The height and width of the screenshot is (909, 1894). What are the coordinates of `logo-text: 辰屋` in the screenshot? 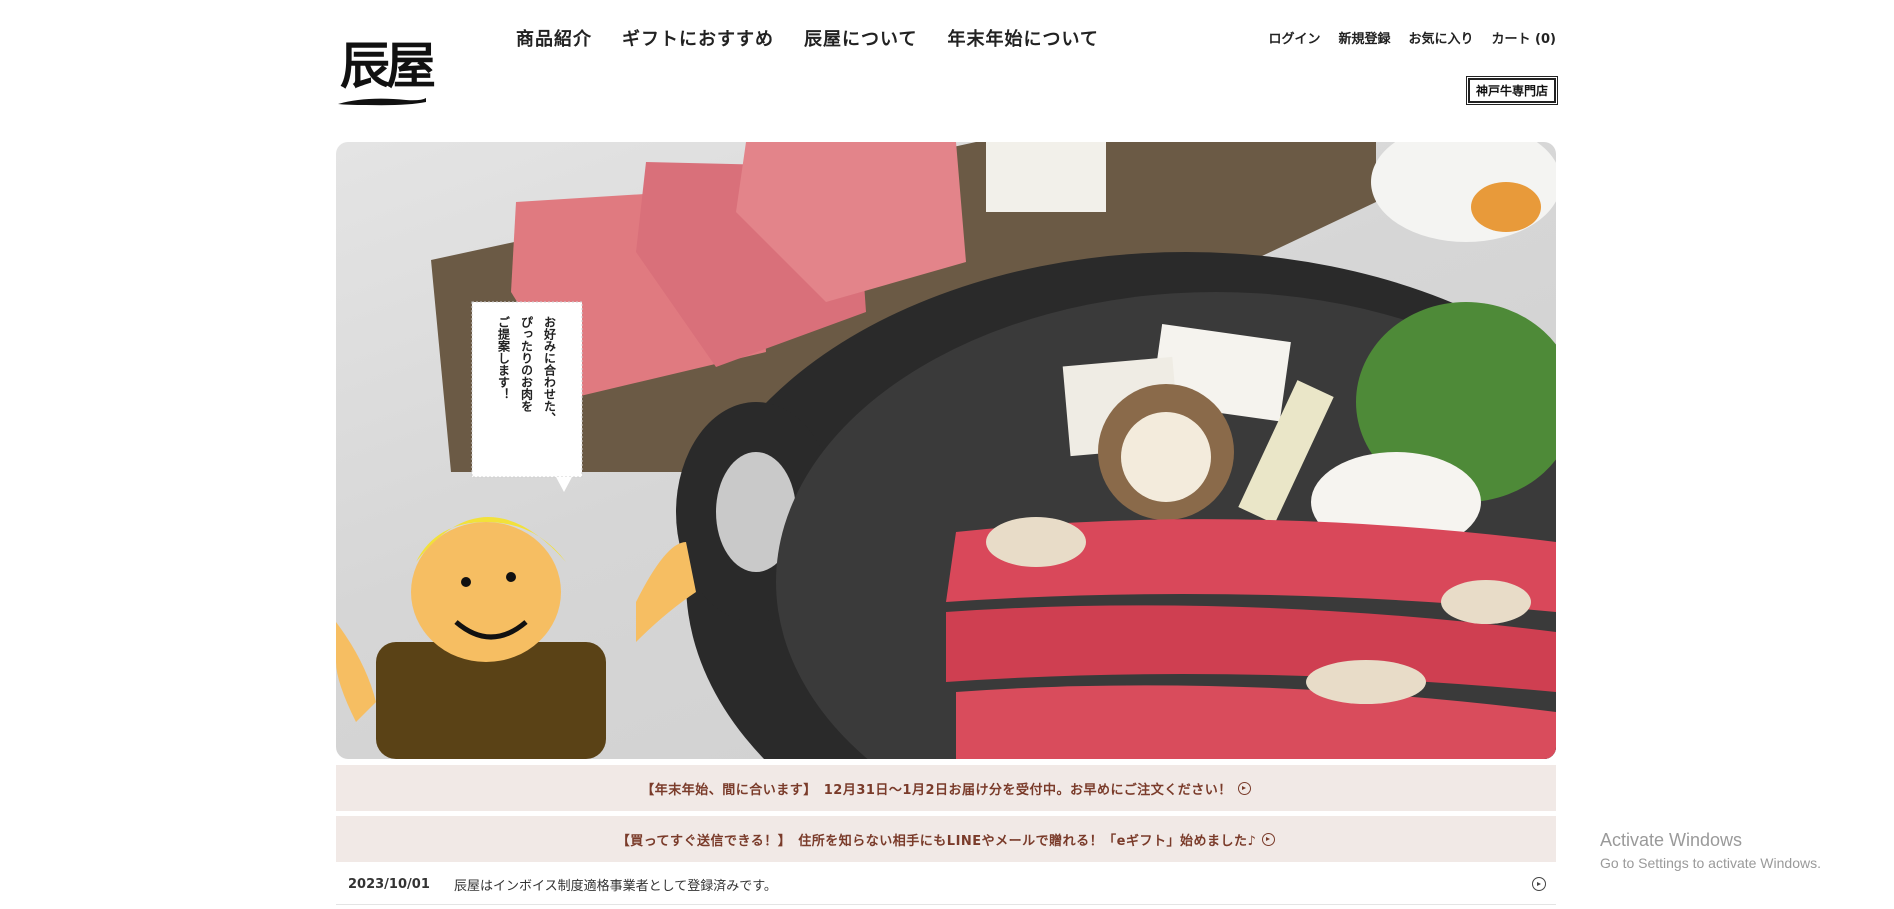 It's located at (388, 65).